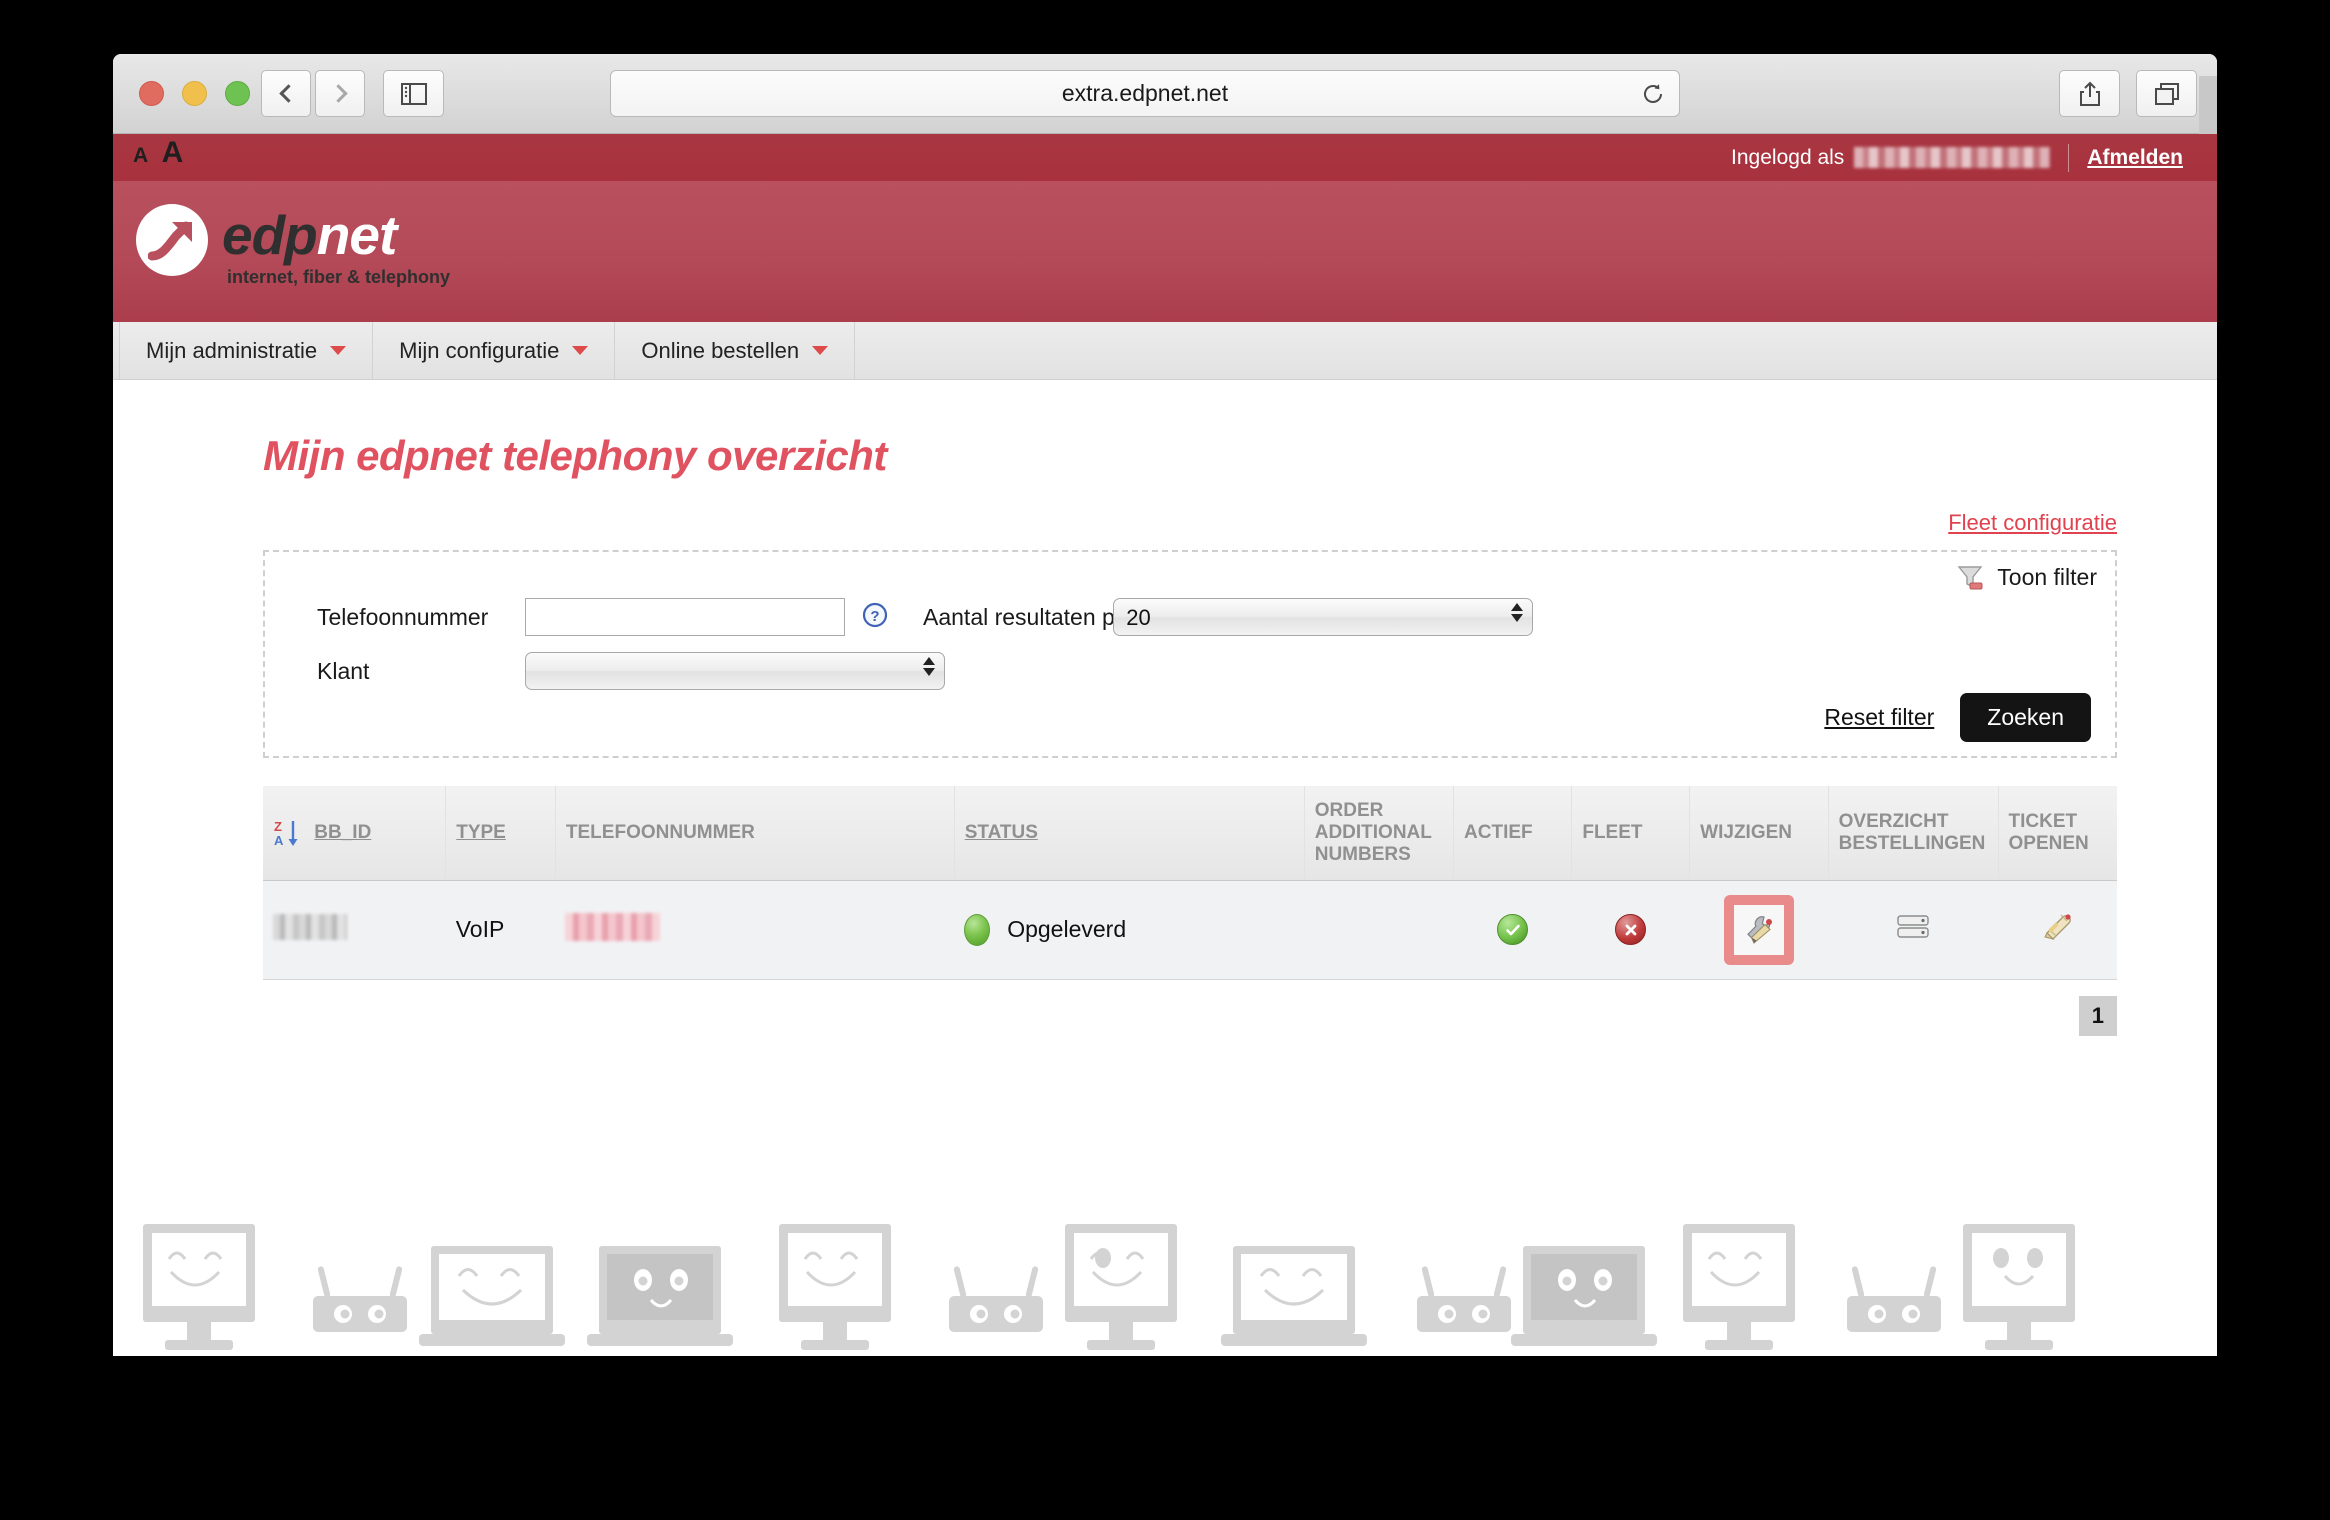 This screenshot has height=1520, width=2330. I want to click on cell-actief, so click(1512, 930).